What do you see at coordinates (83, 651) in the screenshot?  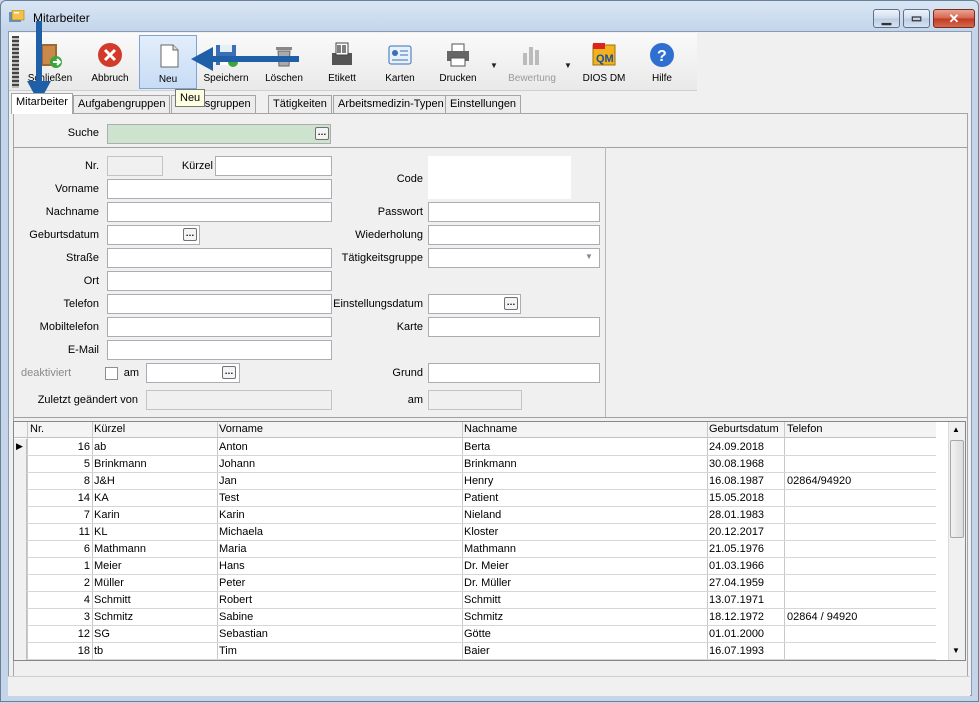 I see `cell-nr: 18` at bounding box center [83, 651].